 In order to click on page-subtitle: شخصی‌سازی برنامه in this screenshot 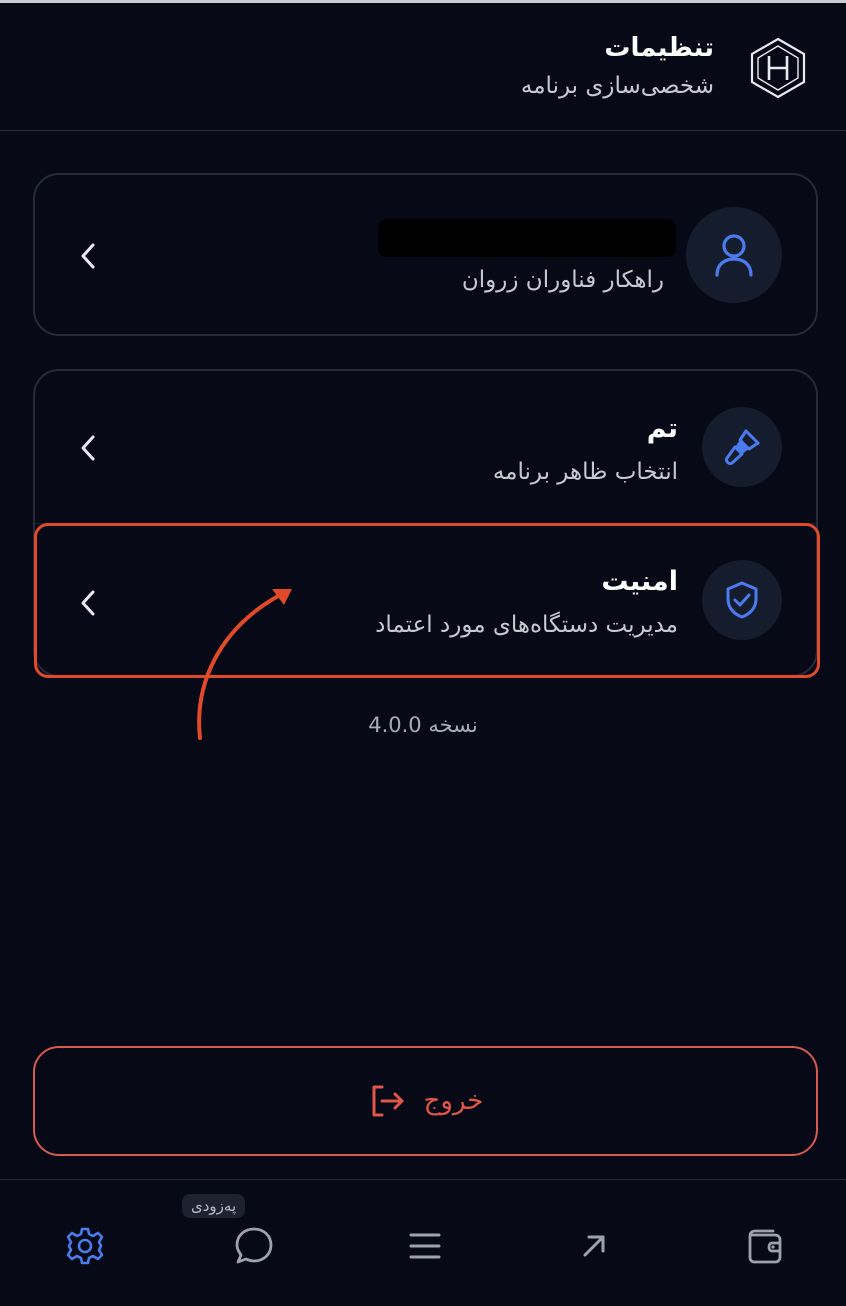, I will do `click(617, 86)`.